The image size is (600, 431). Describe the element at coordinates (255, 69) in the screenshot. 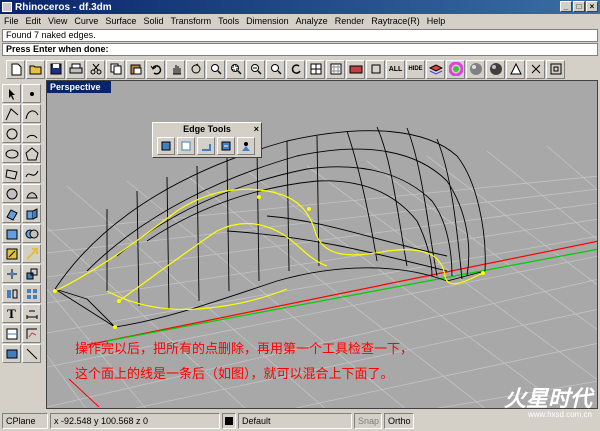

I see `zoom-extents-icon` at that location.